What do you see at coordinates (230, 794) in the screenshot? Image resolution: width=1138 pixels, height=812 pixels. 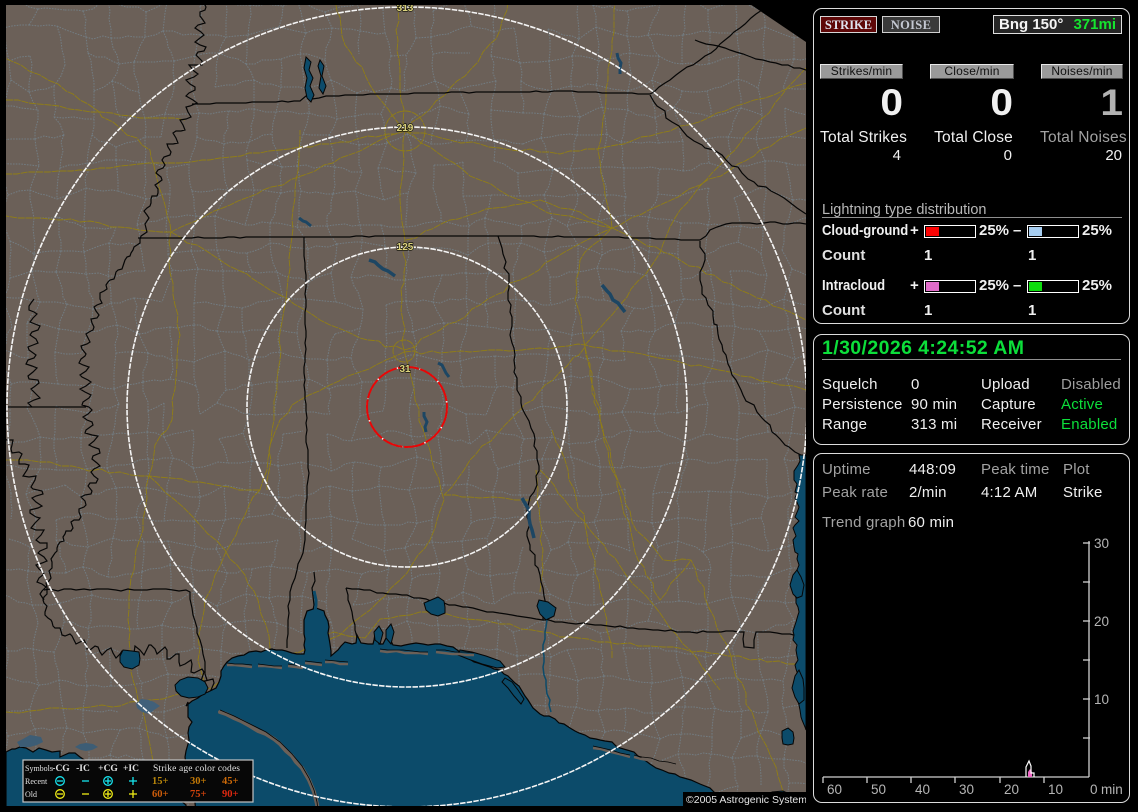 I see `svg-text: 90+` at bounding box center [230, 794].